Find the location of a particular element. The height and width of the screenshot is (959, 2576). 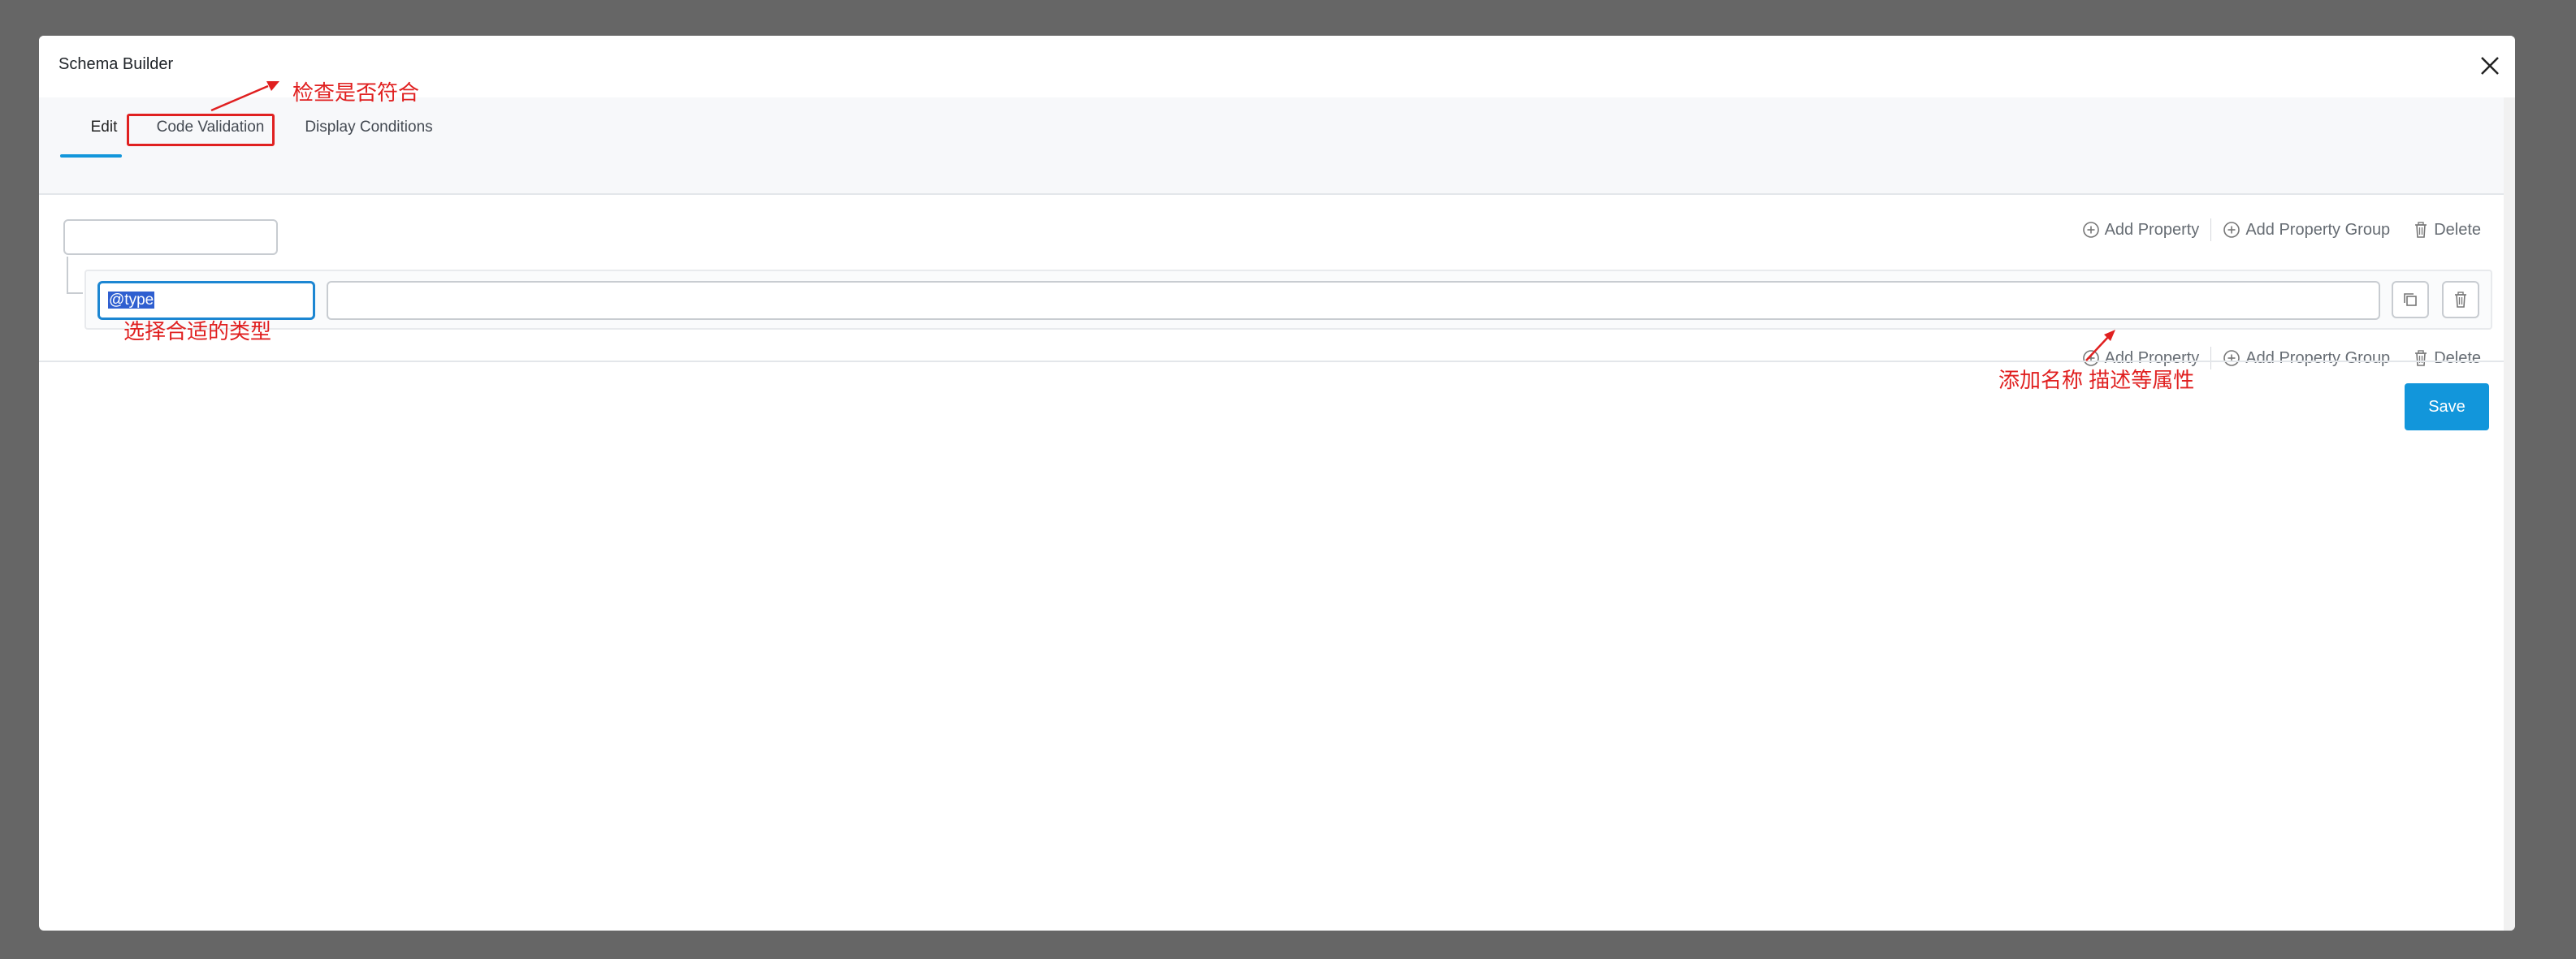

property-value-input is located at coordinates (1353, 300).